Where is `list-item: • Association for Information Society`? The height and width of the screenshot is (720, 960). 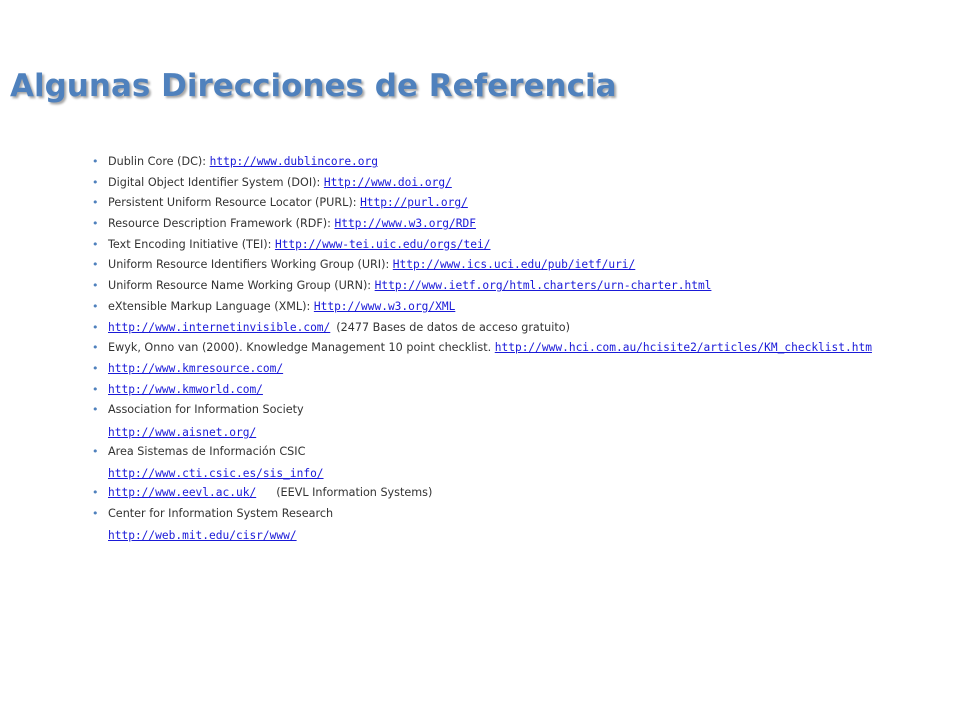 list-item: • Association for Information Society is located at coordinates (522, 410).